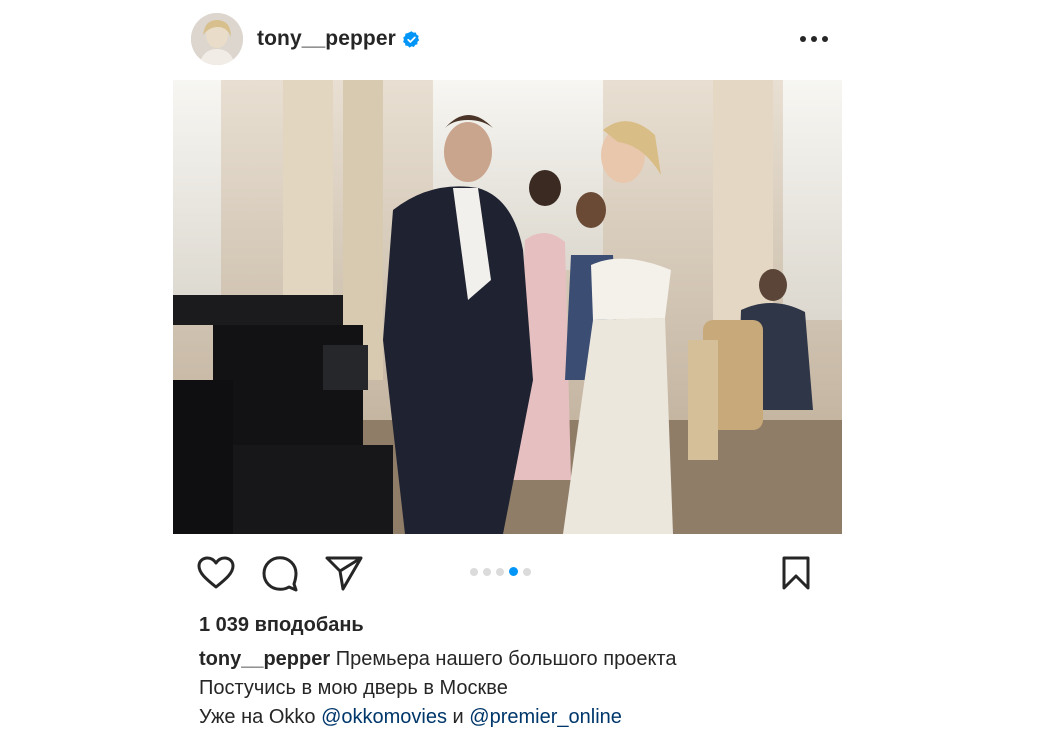 This screenshot has width=1046, height=746. I want to click on paper-plane-icon, so click(344, 573).